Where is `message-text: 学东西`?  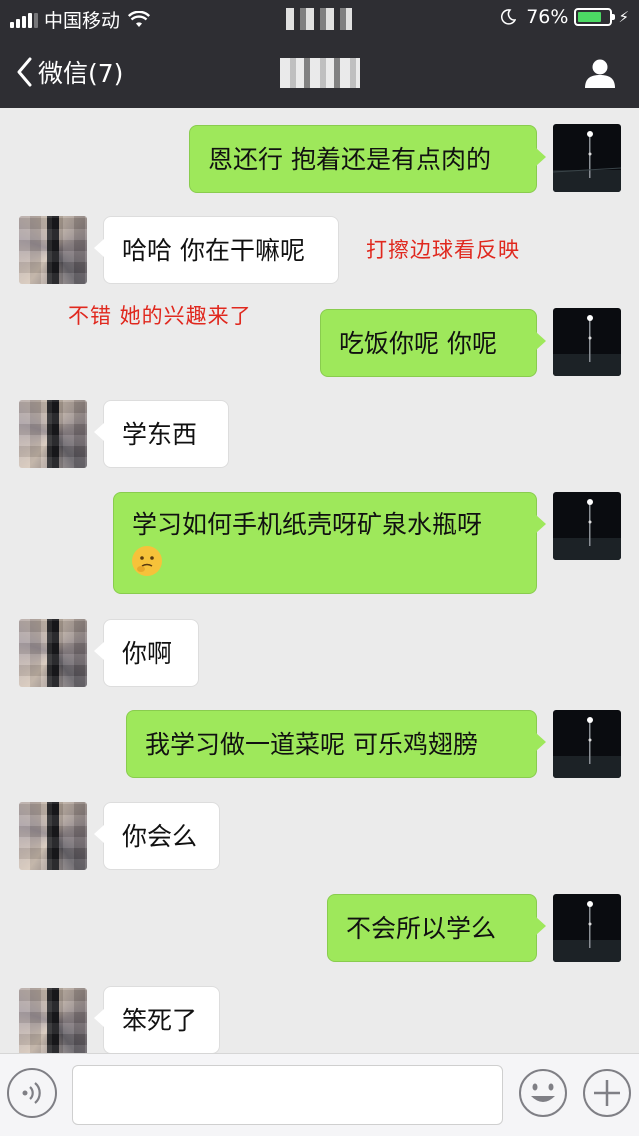
message-text: 学东西 is located at coordinates (160, 434).